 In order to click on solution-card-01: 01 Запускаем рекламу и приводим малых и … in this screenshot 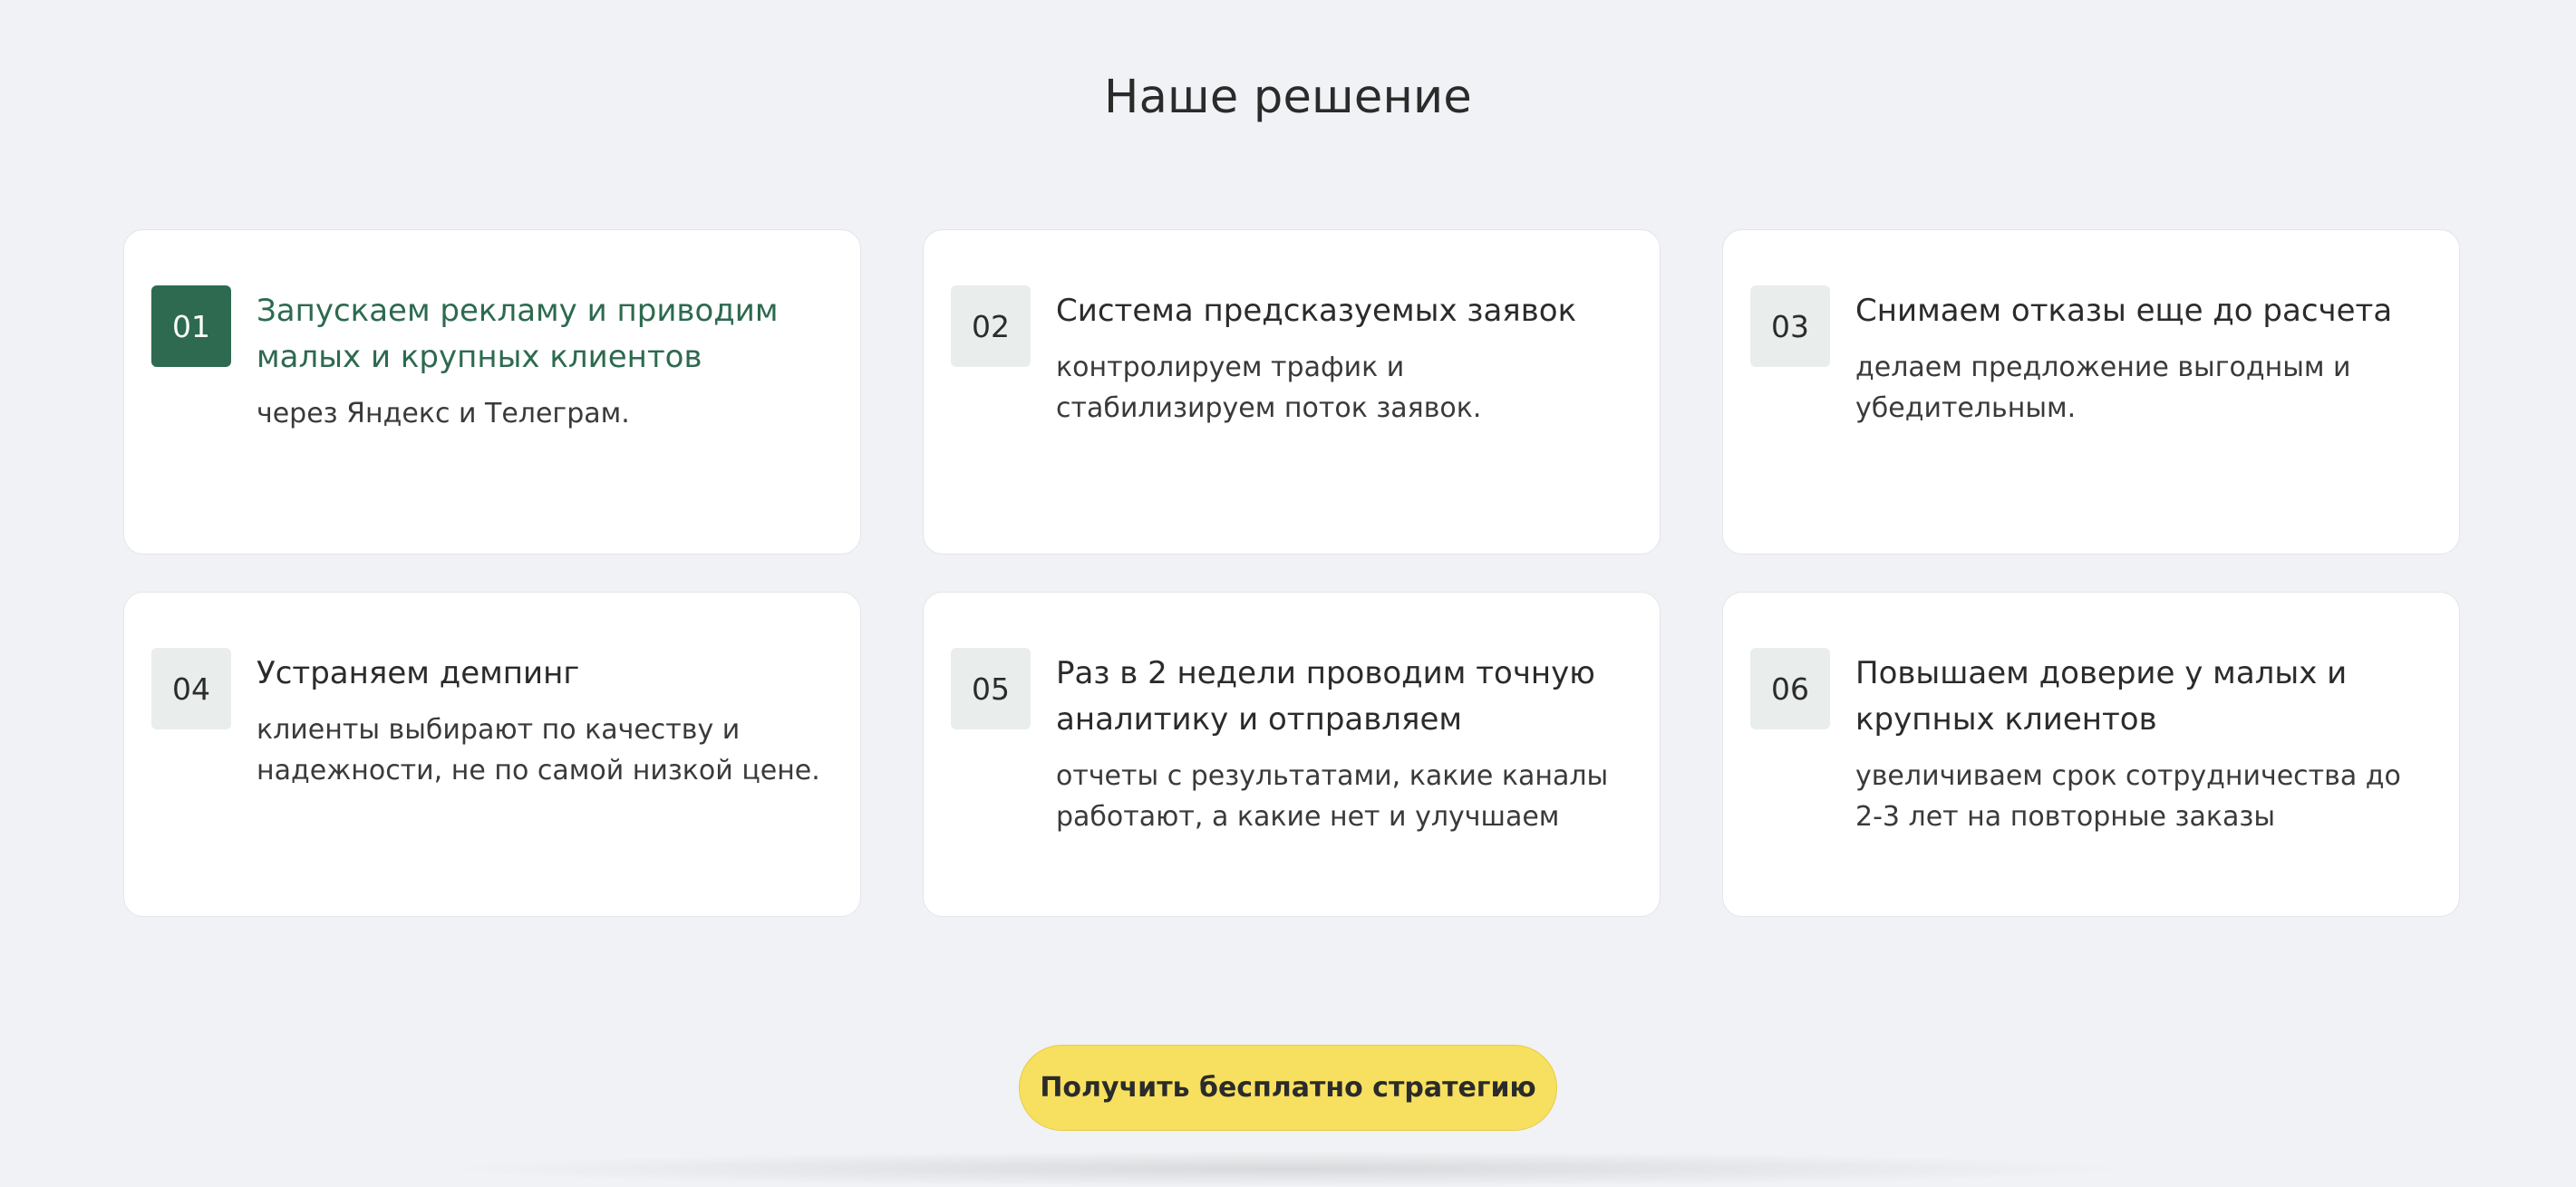, I will do `click(492, 392)`.